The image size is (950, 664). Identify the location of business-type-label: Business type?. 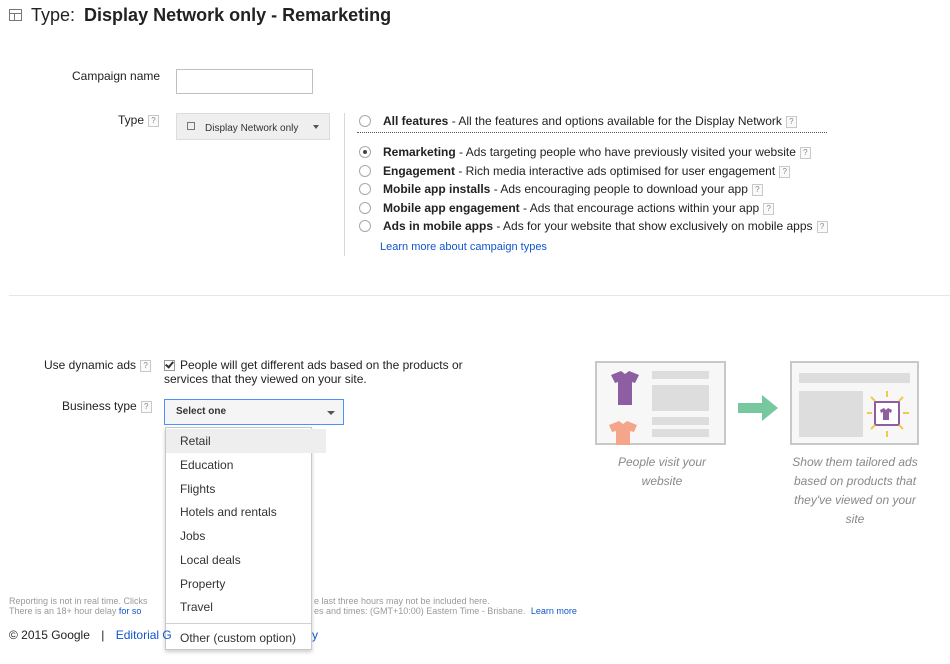
(107, 406).